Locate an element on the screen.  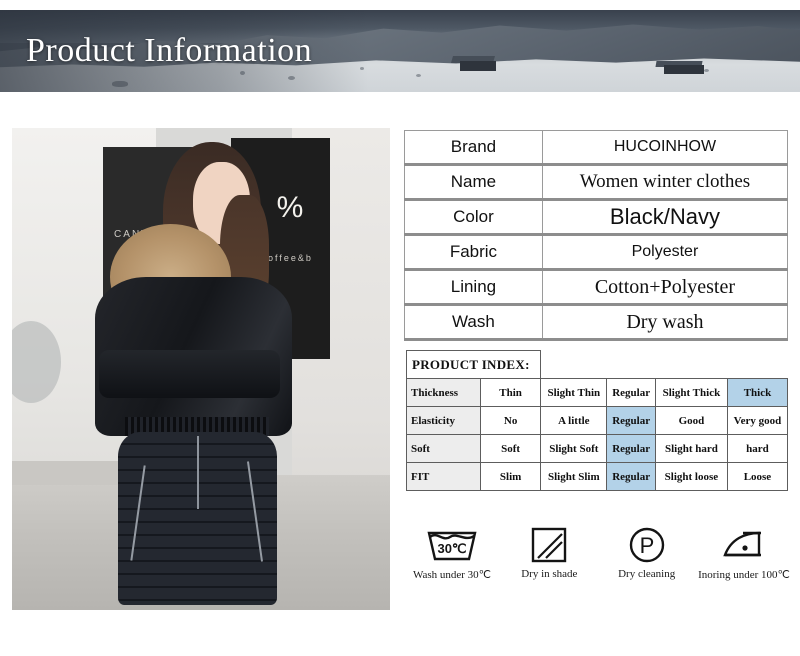
page-header-banner: Product Information is located at coordinates (400, 51).